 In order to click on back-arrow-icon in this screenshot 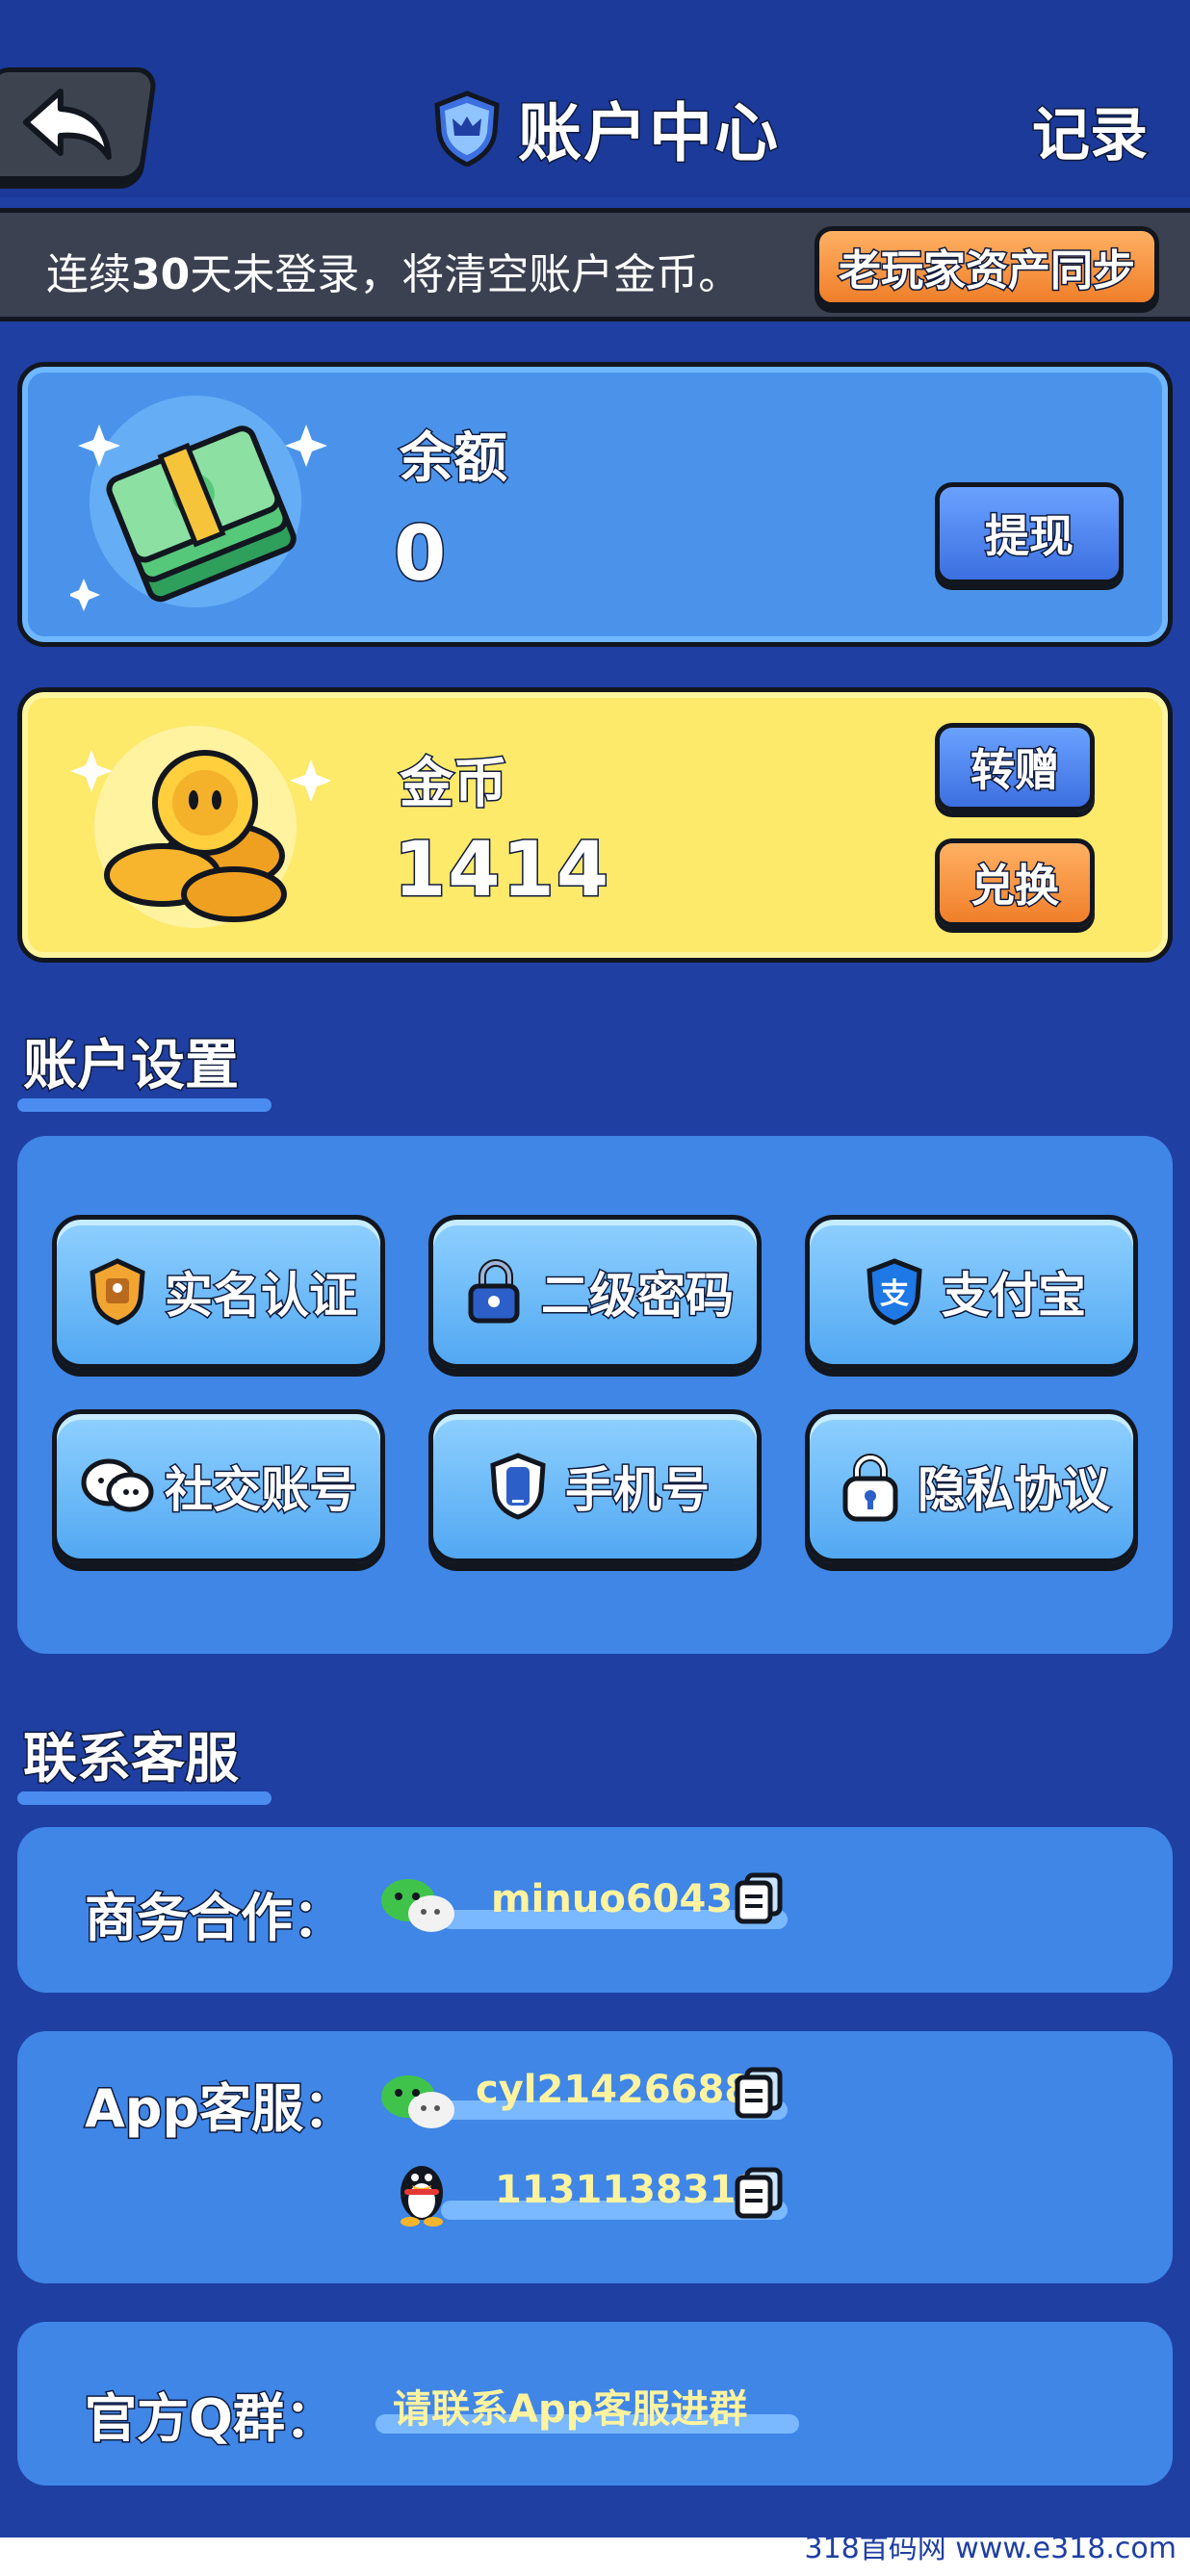, I will do `click(67, 124)`.